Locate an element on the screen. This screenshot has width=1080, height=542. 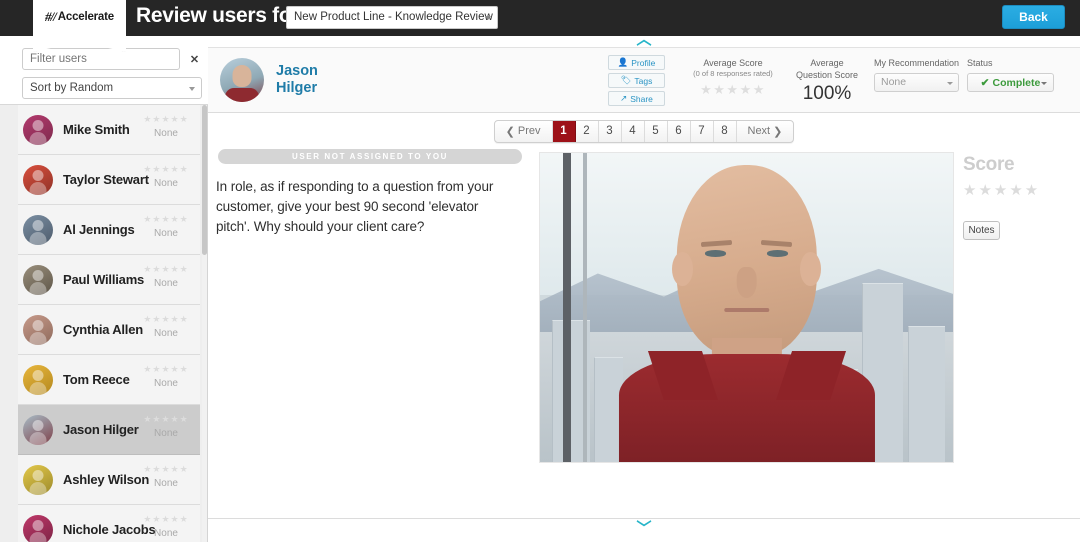
tags-button: 🏷 Tags is located at coordinates (636, 80).